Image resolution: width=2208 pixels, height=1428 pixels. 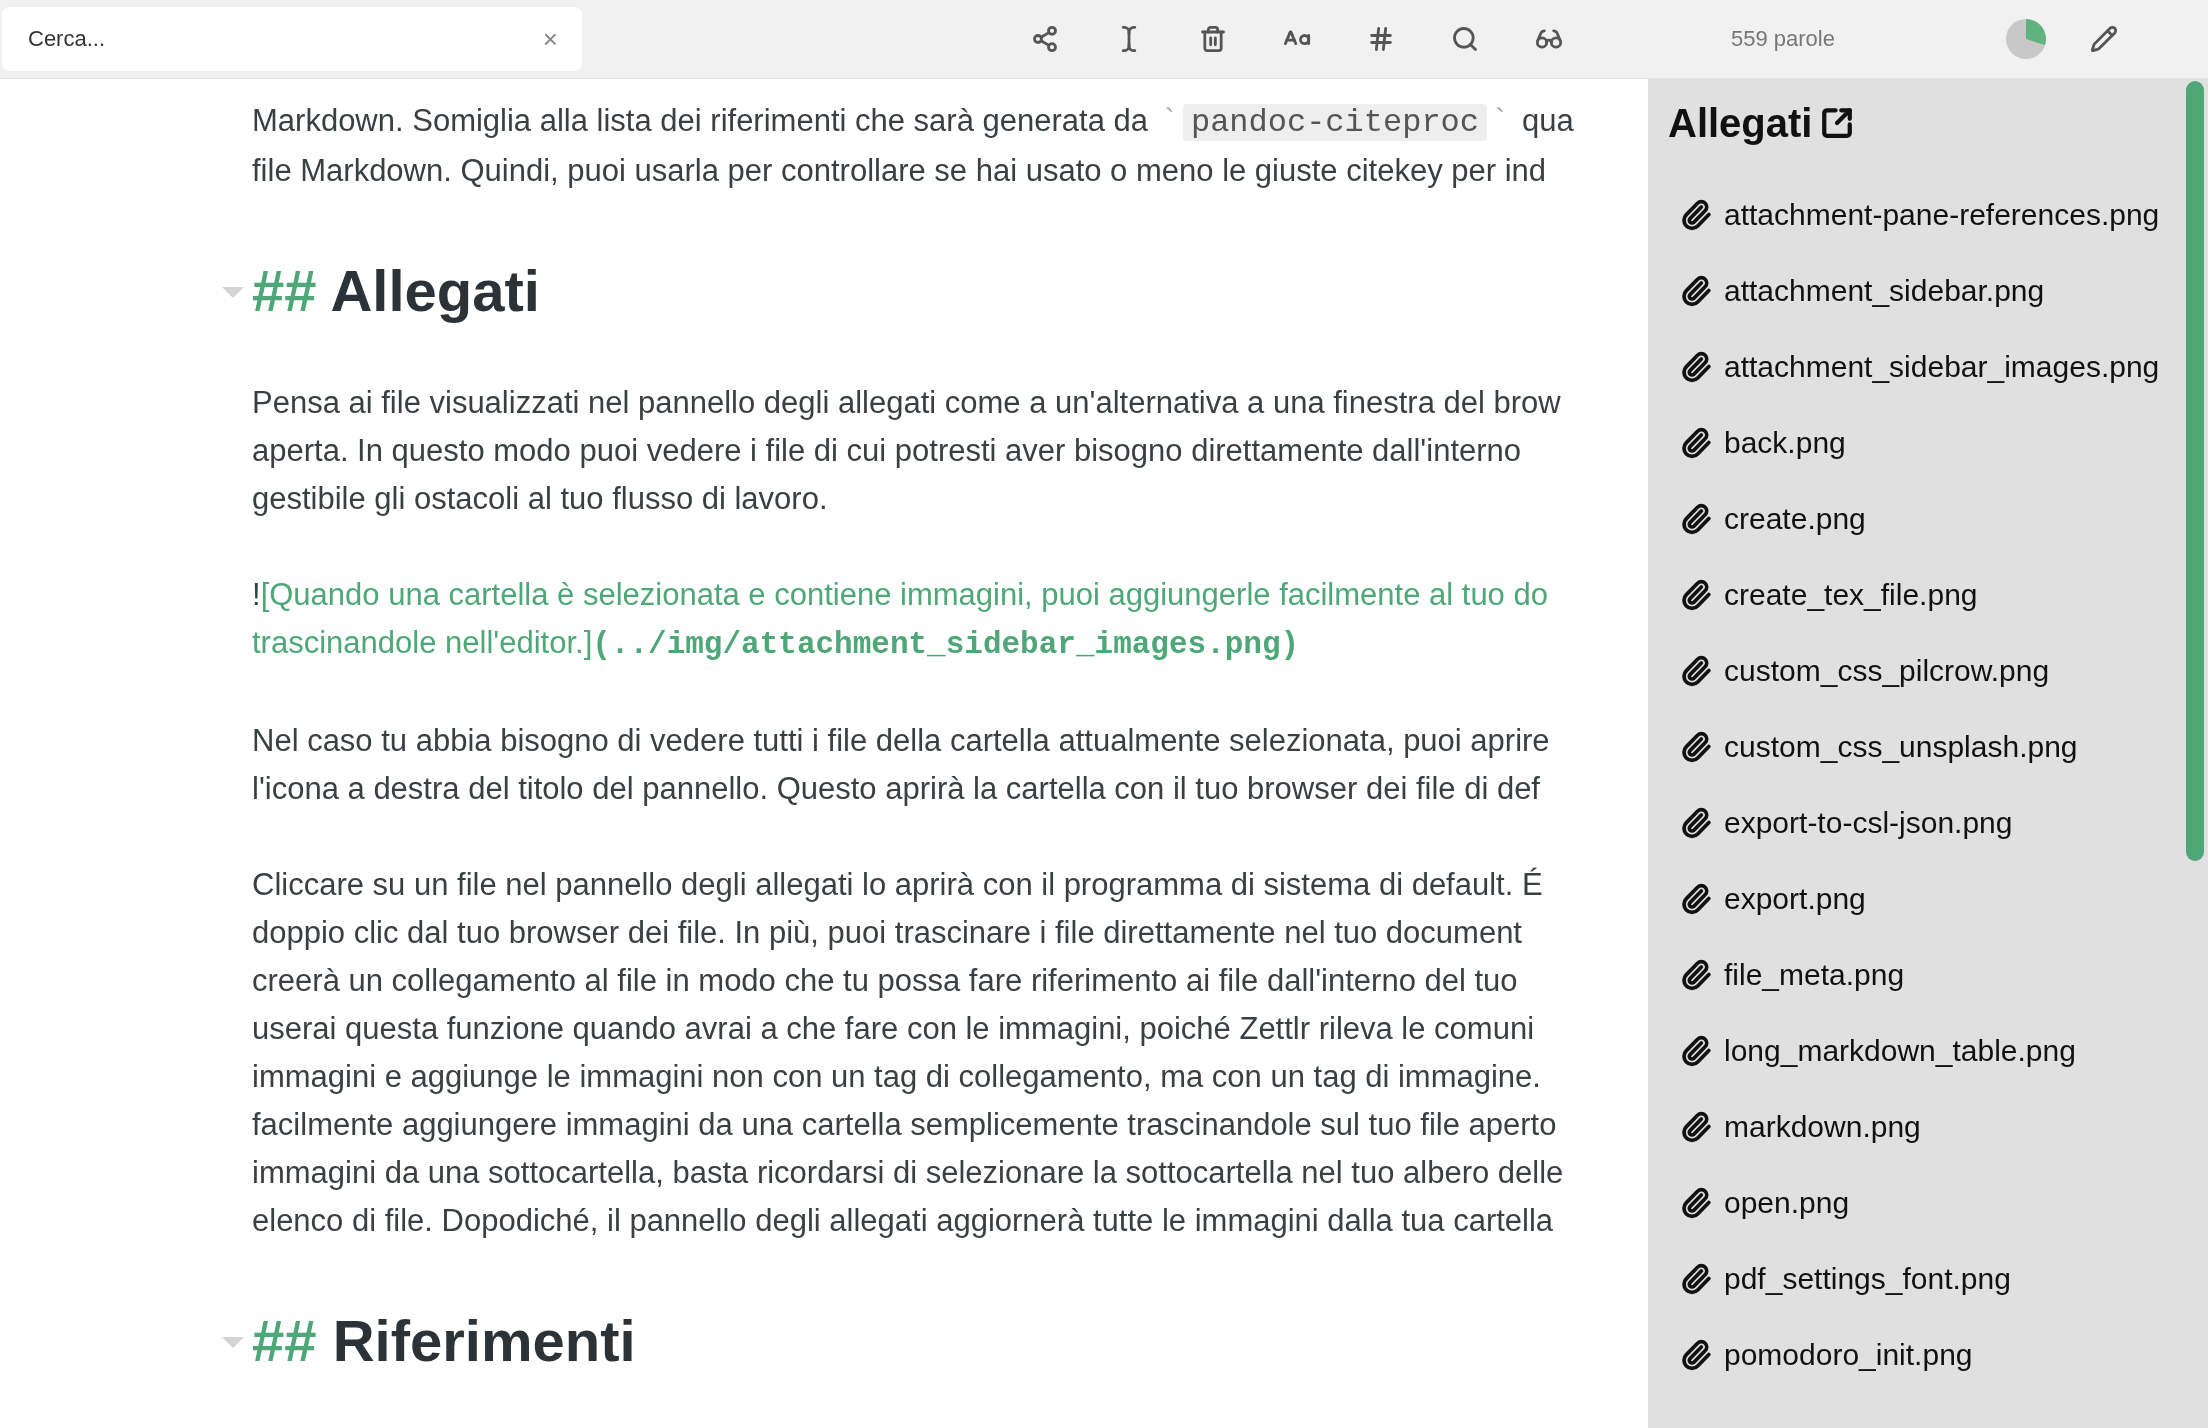 What do you see at coordinates (1942, 367) in the screenshot?
I see `file-item: attachment_sidebar_images.png` at bounding box center [1942, 367].